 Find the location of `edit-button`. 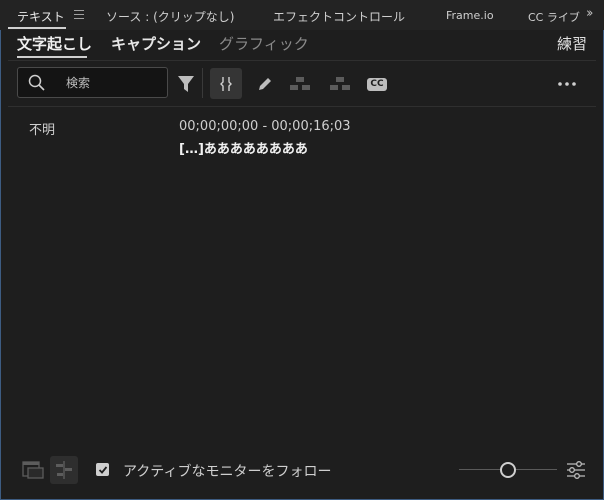

edit-button is located at coordinates (265, 84).